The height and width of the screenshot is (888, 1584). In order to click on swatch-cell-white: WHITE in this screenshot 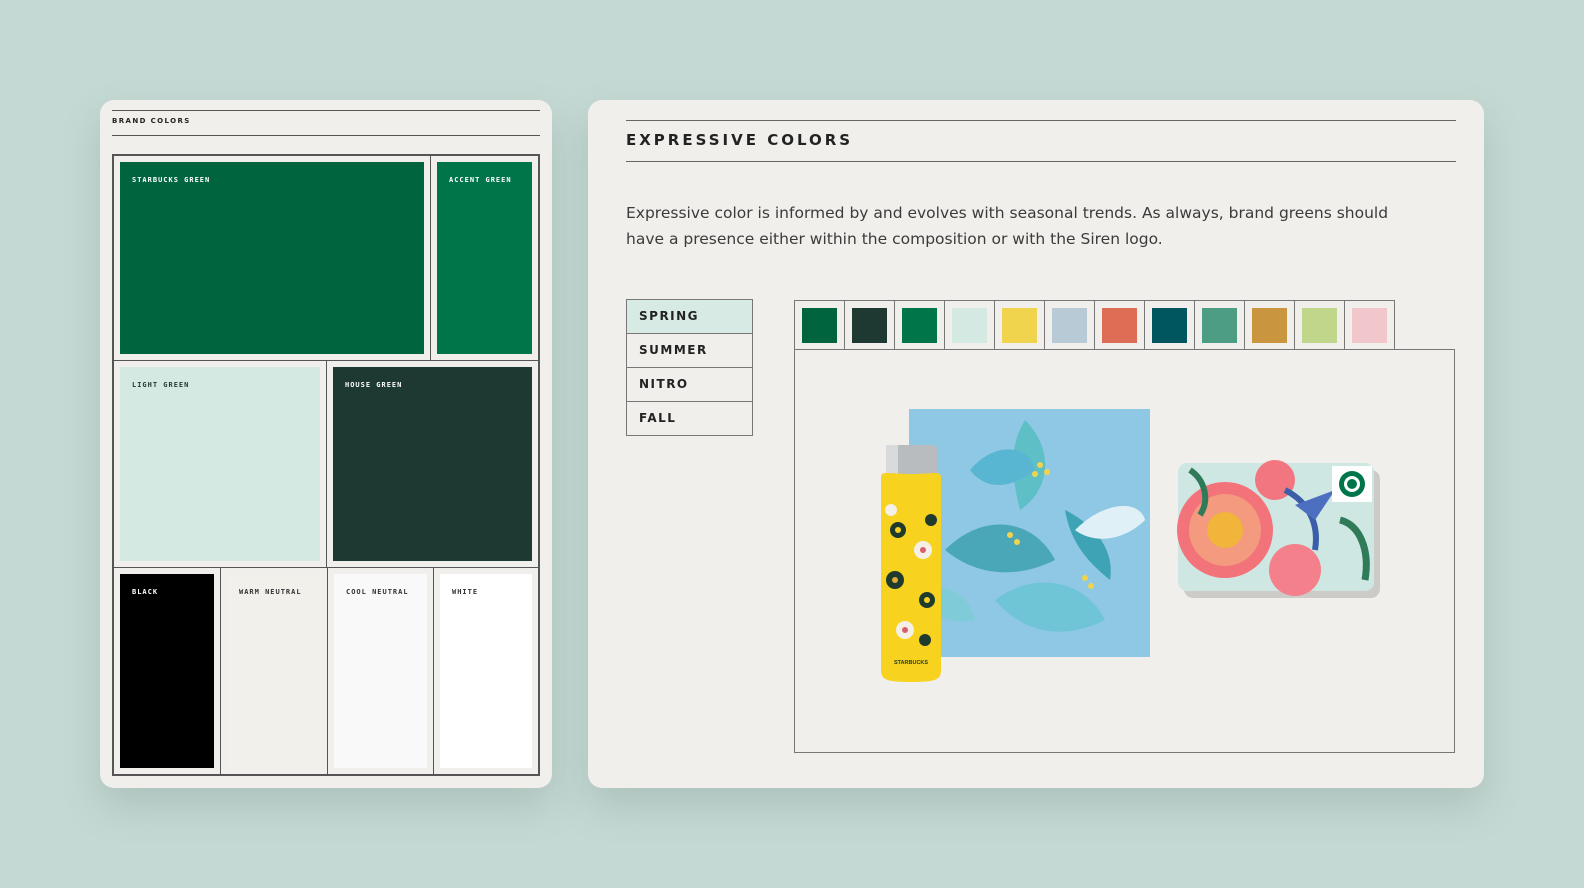, I will do `click(486, 671)`.